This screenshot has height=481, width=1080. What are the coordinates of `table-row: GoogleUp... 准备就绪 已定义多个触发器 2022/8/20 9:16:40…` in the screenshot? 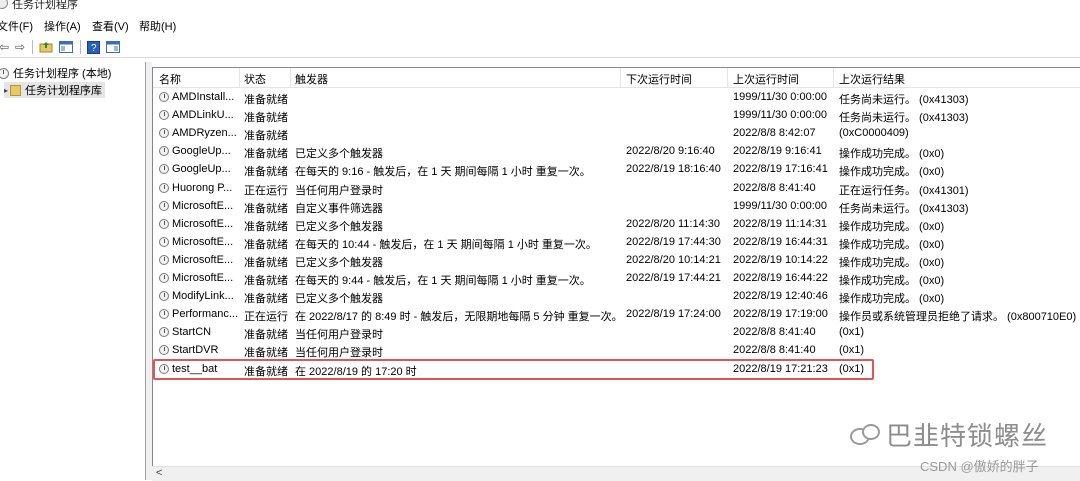 It's located at (616, 151).